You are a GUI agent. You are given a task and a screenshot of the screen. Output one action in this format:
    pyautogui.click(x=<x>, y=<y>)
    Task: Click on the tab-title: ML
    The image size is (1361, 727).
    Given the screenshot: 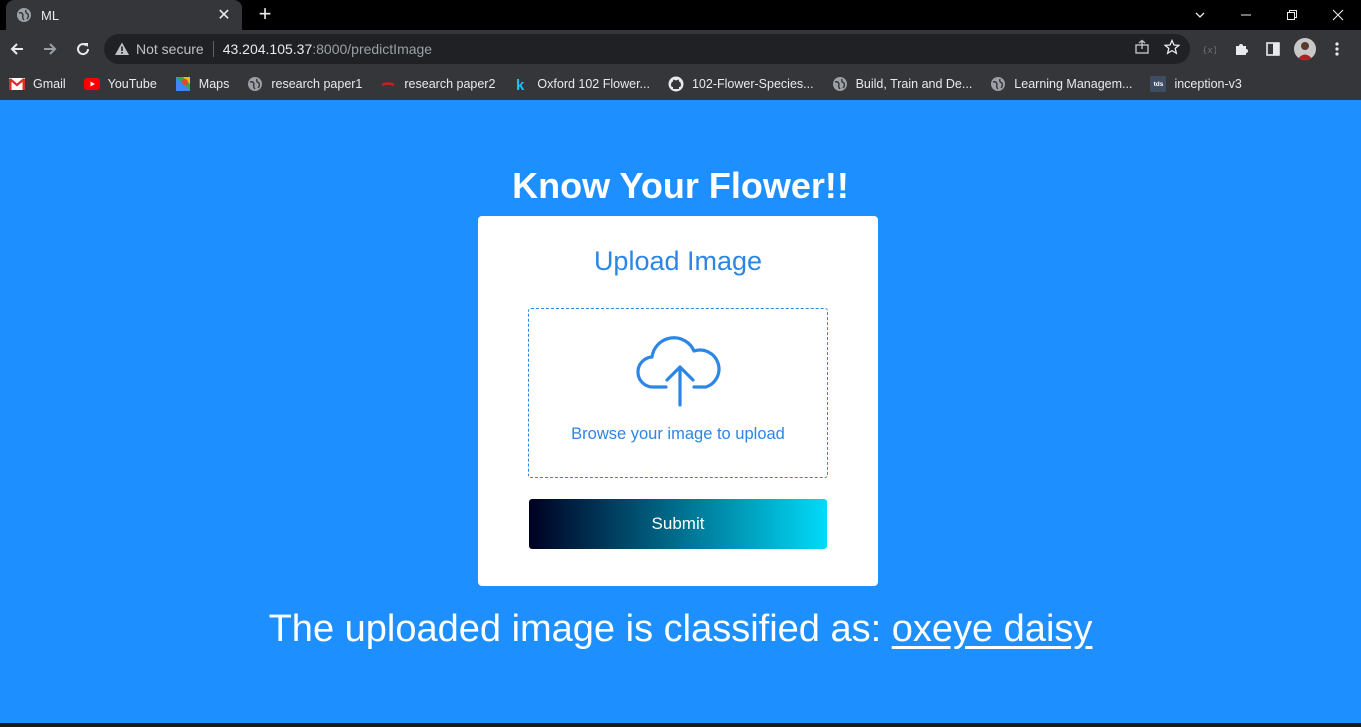 What is the action you would take?
    pyautogui.click(x=50, y=15)
    